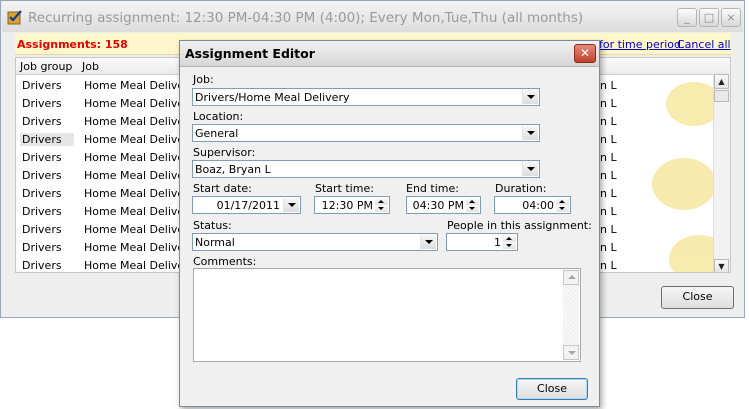 This screenshot has width=749, height=409. Describe the element at coordinates (721, 81) in the screenshot. I see `scroll-up-icon: ▲` at that location.